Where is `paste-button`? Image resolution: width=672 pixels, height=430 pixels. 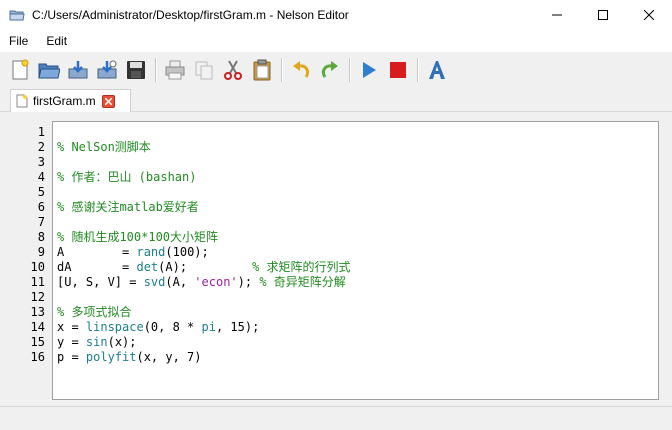
paste-button is located at coordinates (262, 70).